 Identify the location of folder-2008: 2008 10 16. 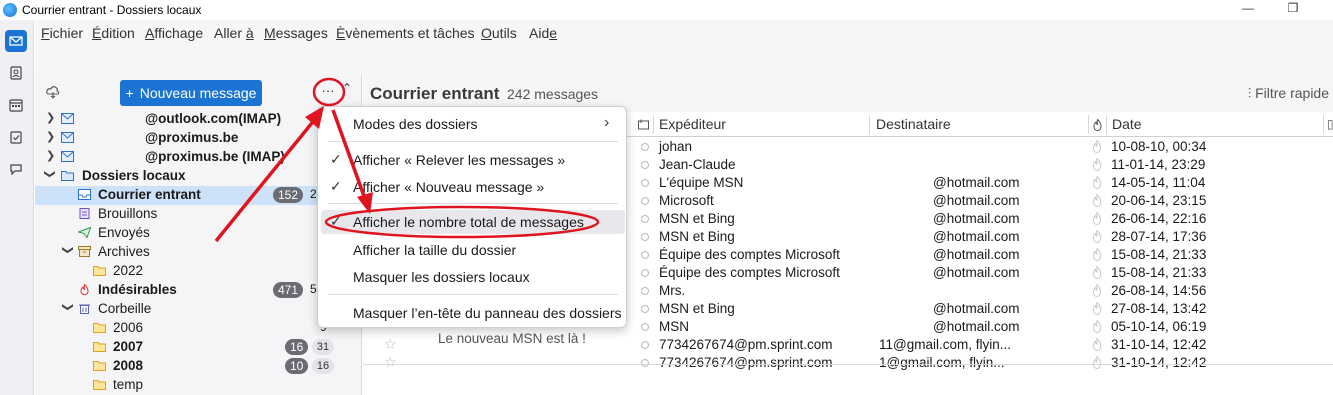
(198, 366).